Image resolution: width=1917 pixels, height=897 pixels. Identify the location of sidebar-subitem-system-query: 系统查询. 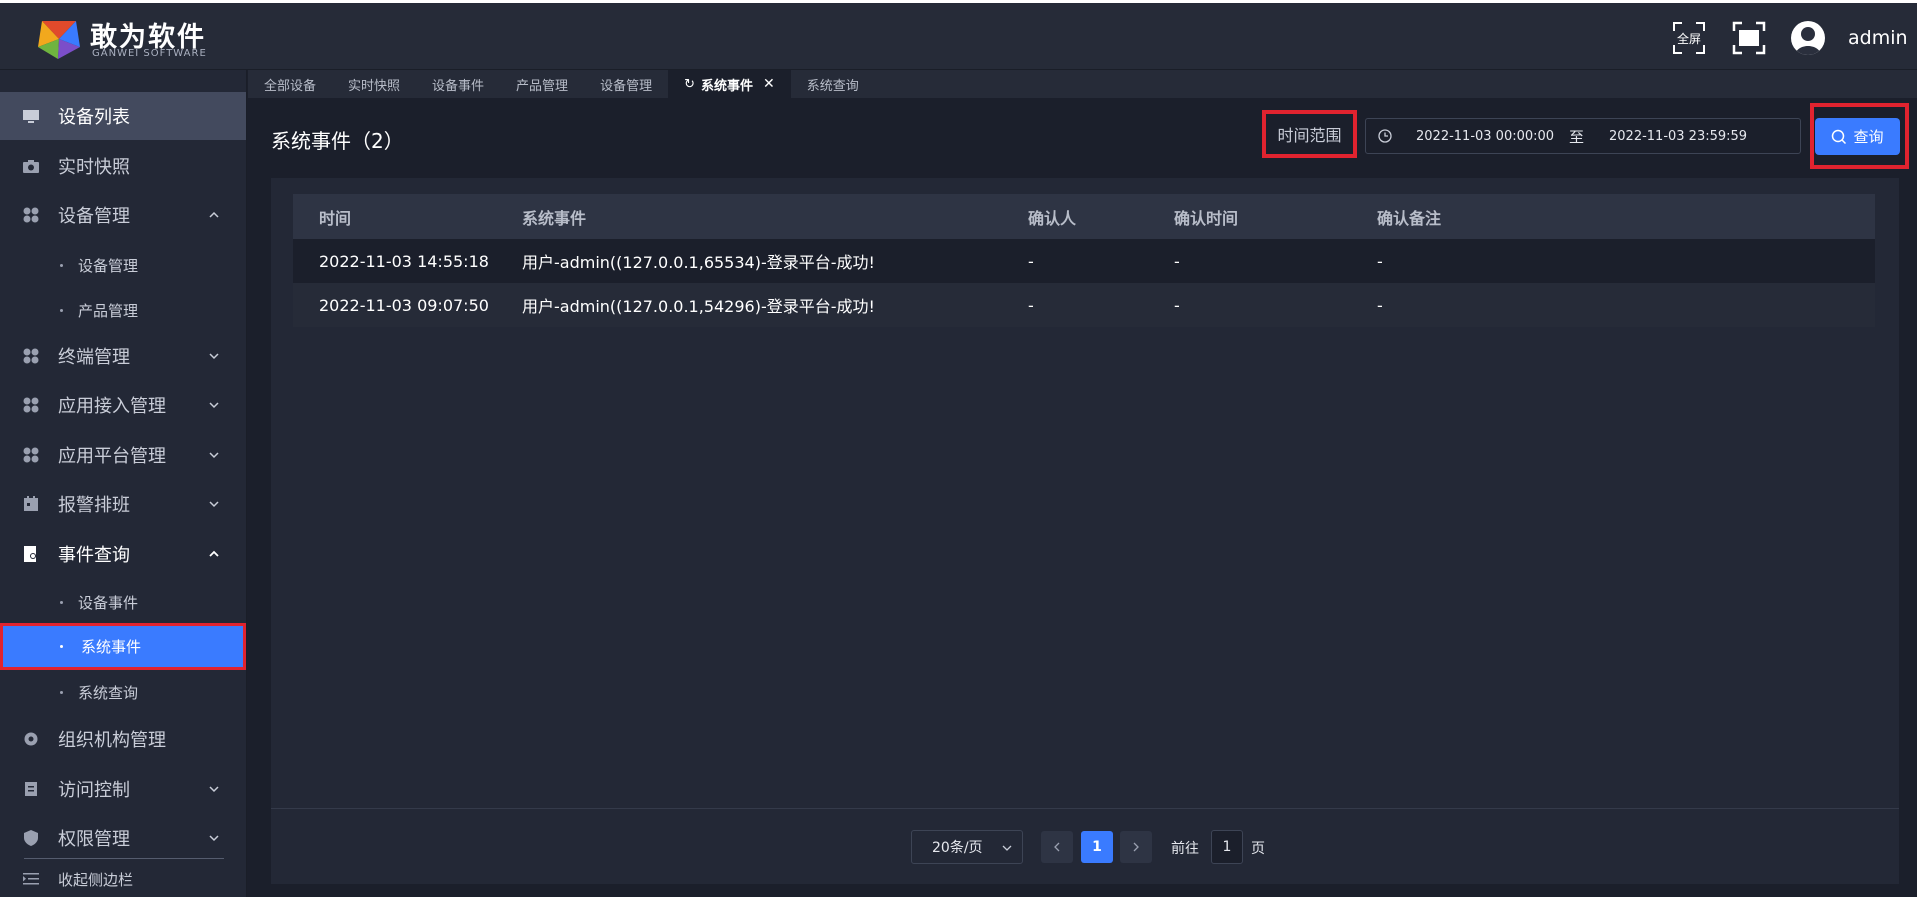
(123, 692).